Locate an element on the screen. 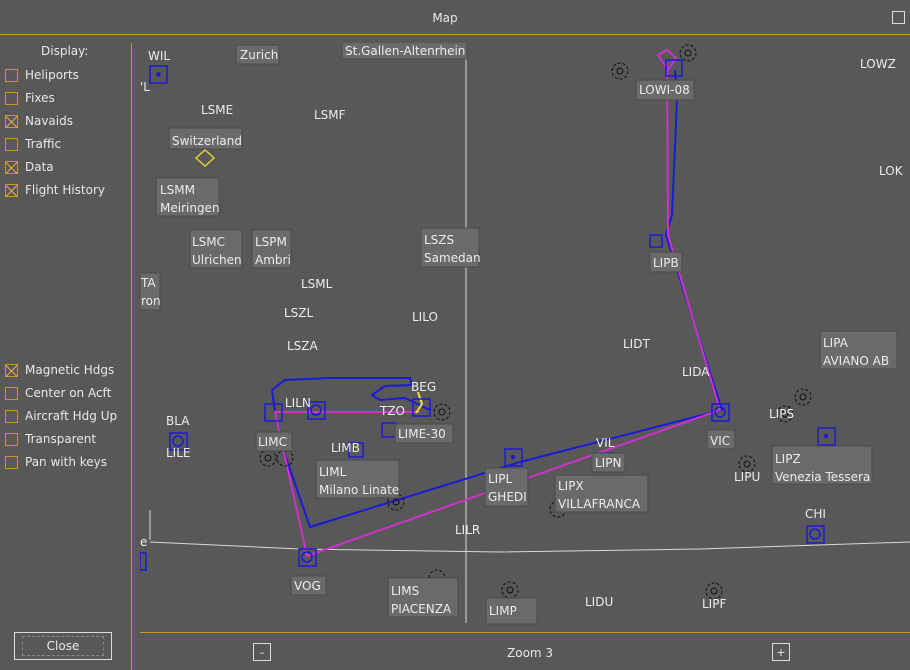 This screenshot has width=910, height=670. option-flight-history: Flight History is located at coordinates (55, 190).